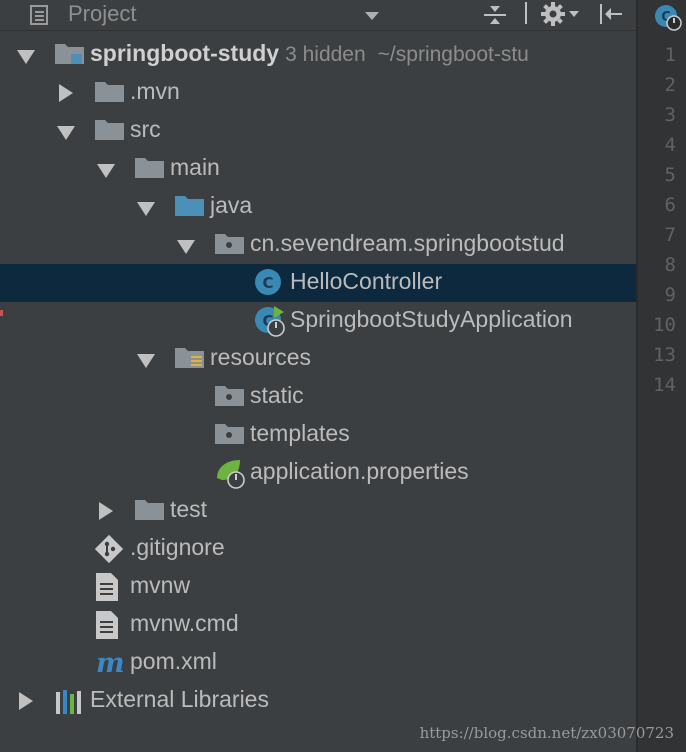  What do you see at coordinates (318, 587) in the screenshot?
I see `tree-row-mvnw: mvnw` at bounding box center [318, 587].